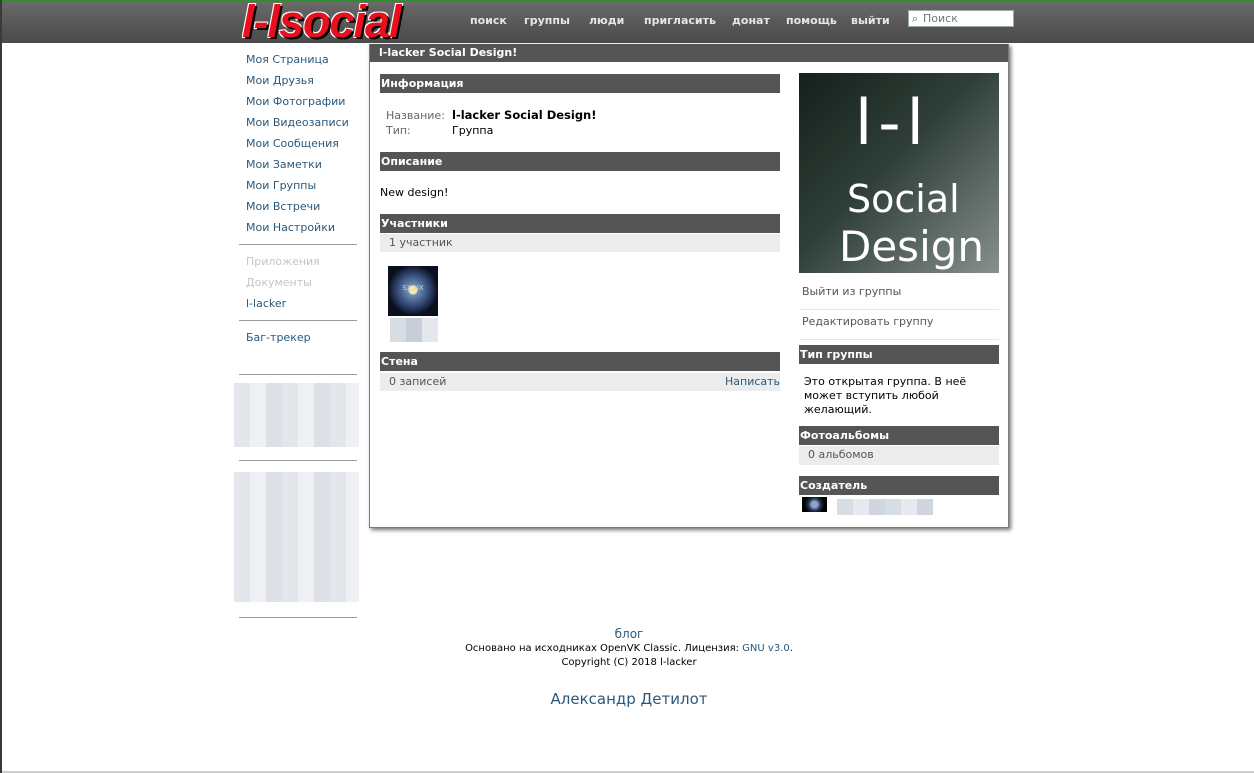 The width and height of the screenshot is (1254, 773). I want to click on wall-count: 0 записей, so click(580, 382).